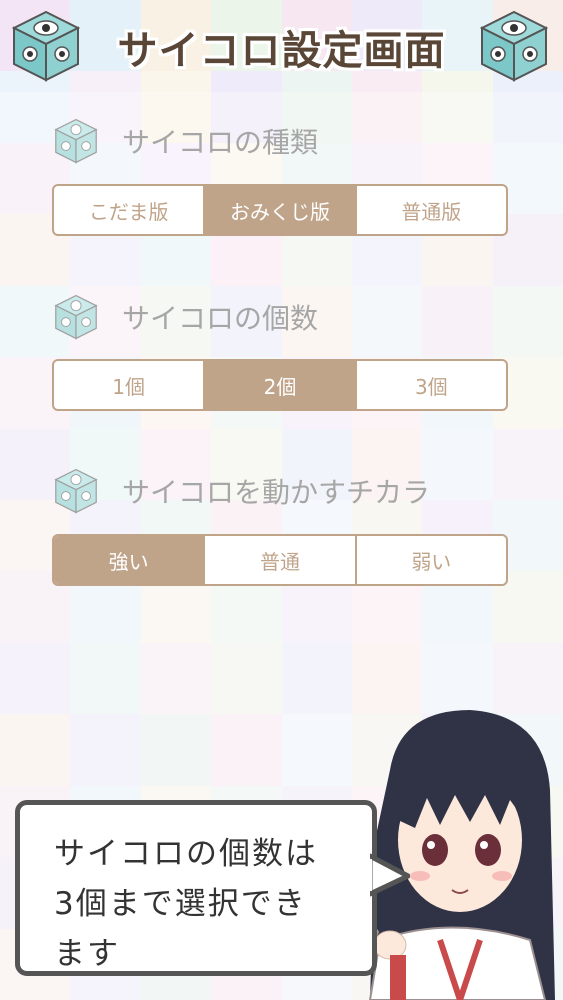 This screenshot has width=563, height=1000. What do you see at coordinates (180, 904) in the screenshot?
I see `tip-line-2: 3個まで選択でき` at bounding box center [180, 904].